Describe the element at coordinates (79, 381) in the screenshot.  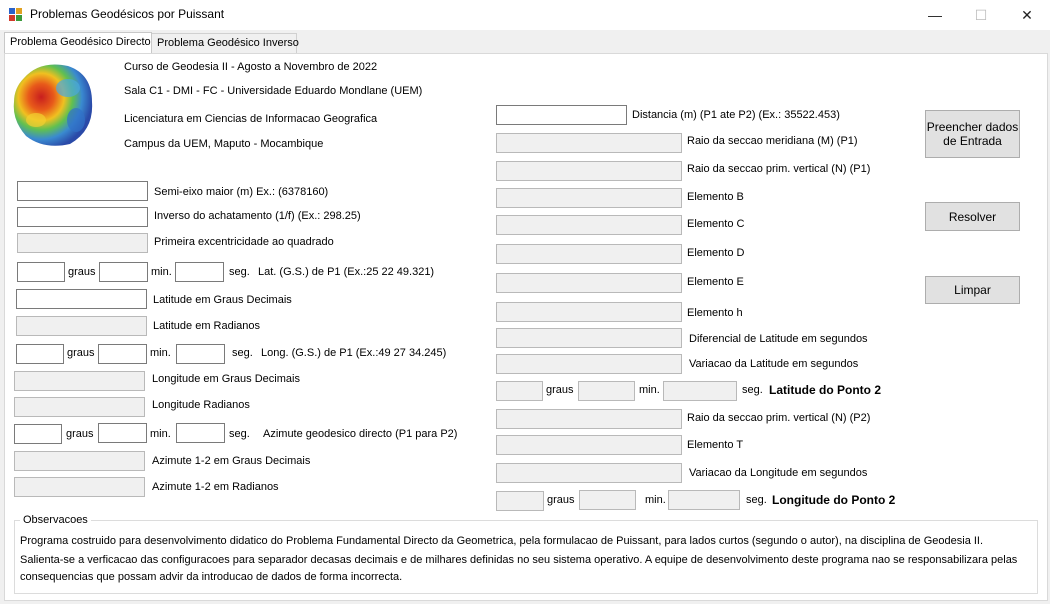
I see `long-decimal-output` at that location.